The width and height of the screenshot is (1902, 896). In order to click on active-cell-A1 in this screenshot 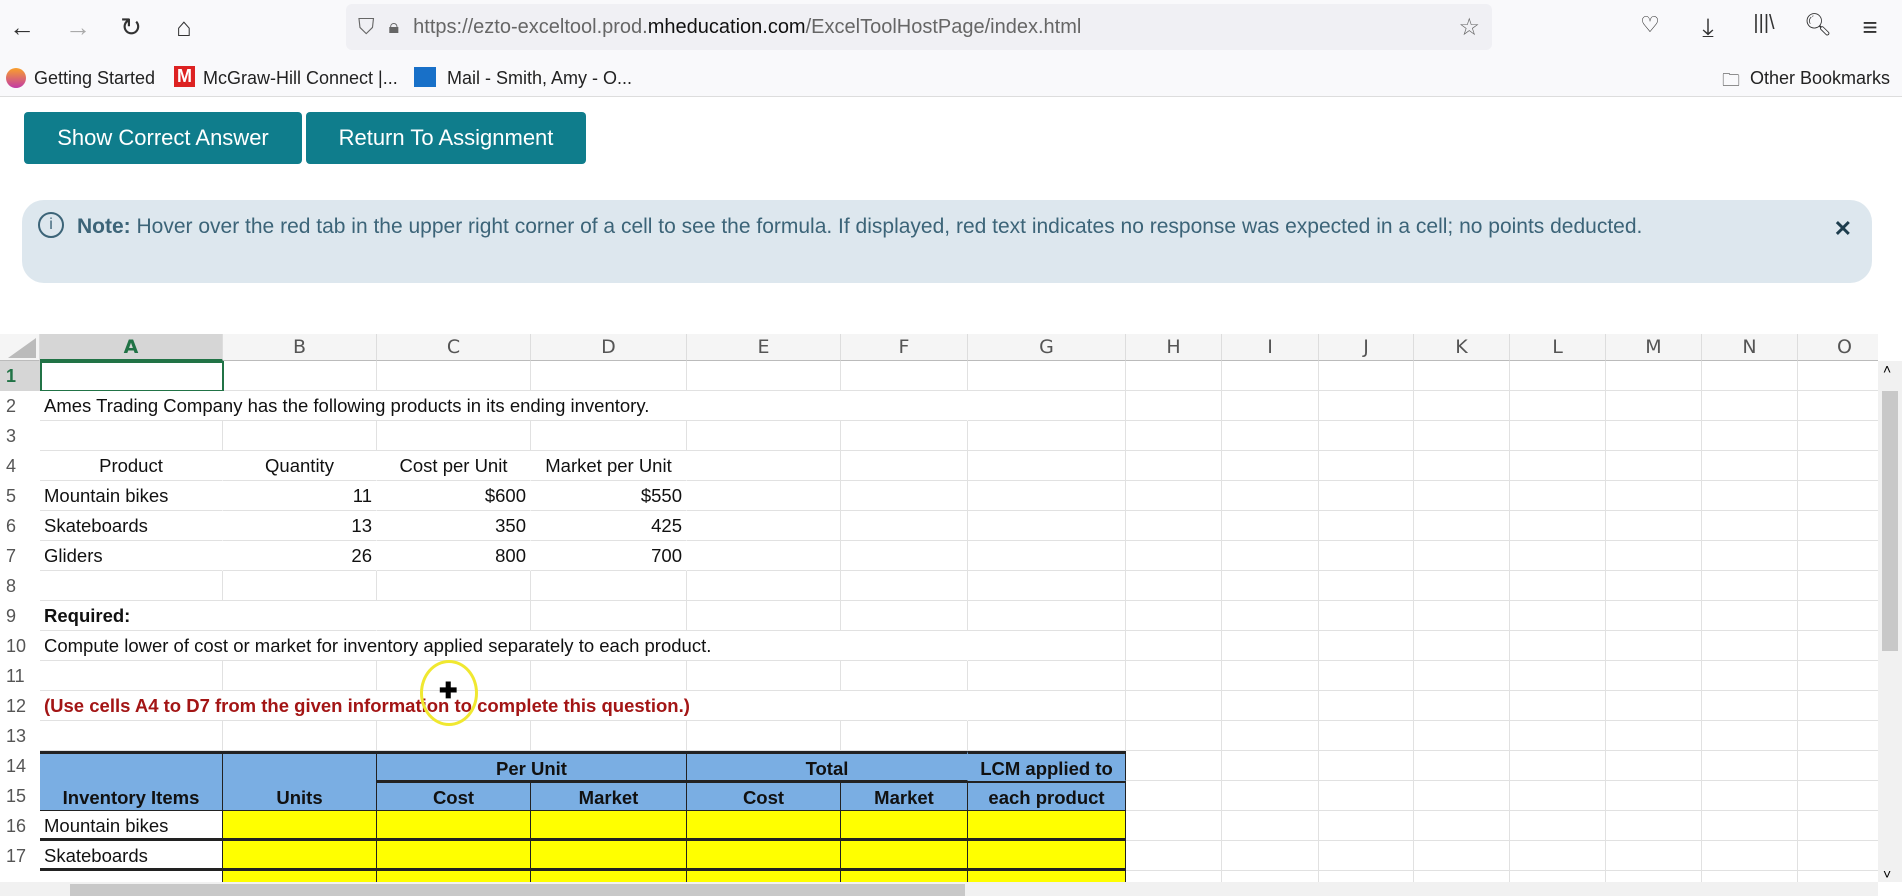, I will do `click(132, 376)`.